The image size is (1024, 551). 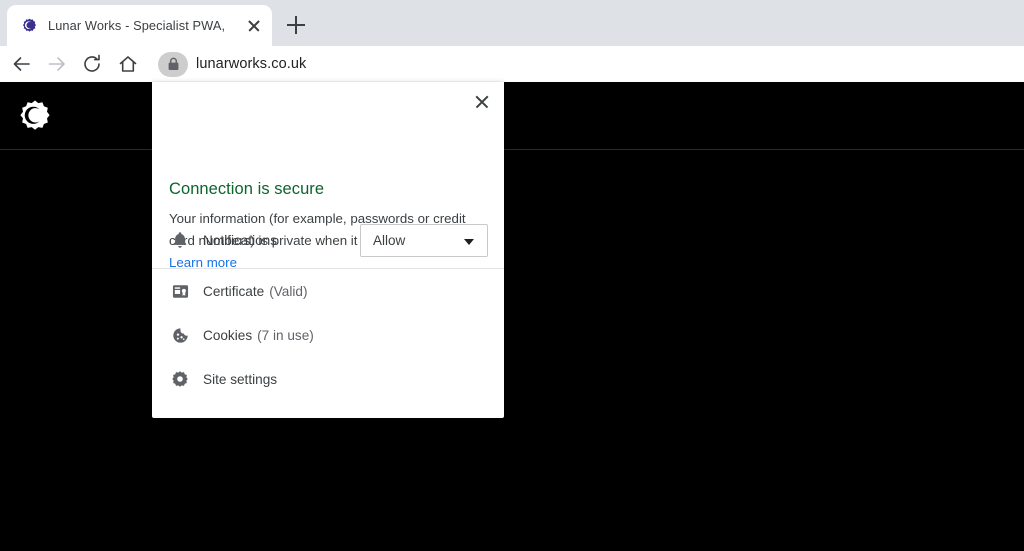 What do you see at coordinates (180, 335) in the screenshot?
I see `cookie-icon` at bounding box center [180, 335].